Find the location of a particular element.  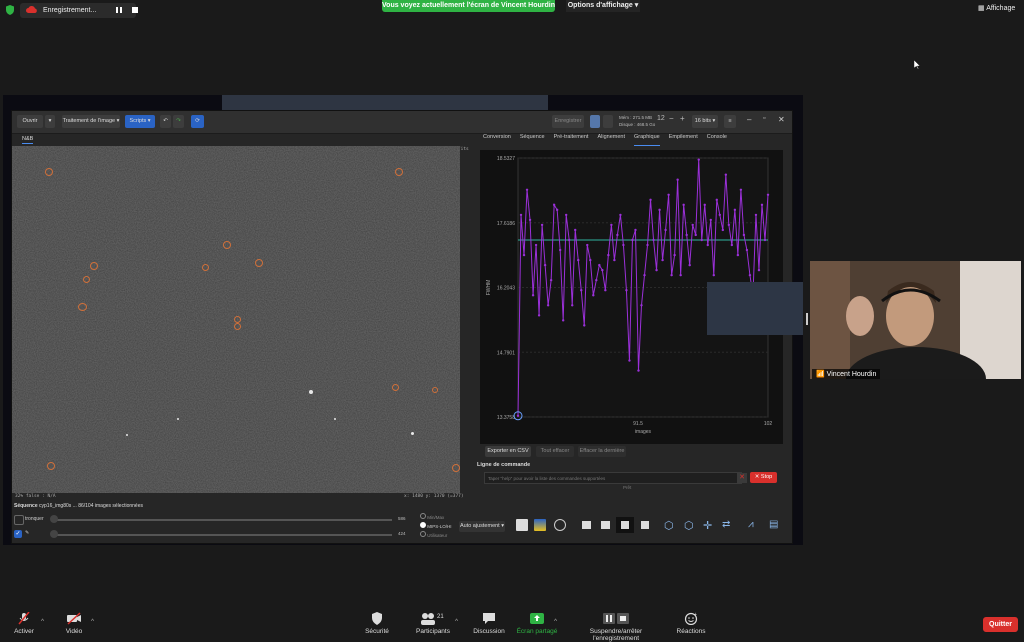

tab-alignment: Alignement is located at coordinates (611, 140).